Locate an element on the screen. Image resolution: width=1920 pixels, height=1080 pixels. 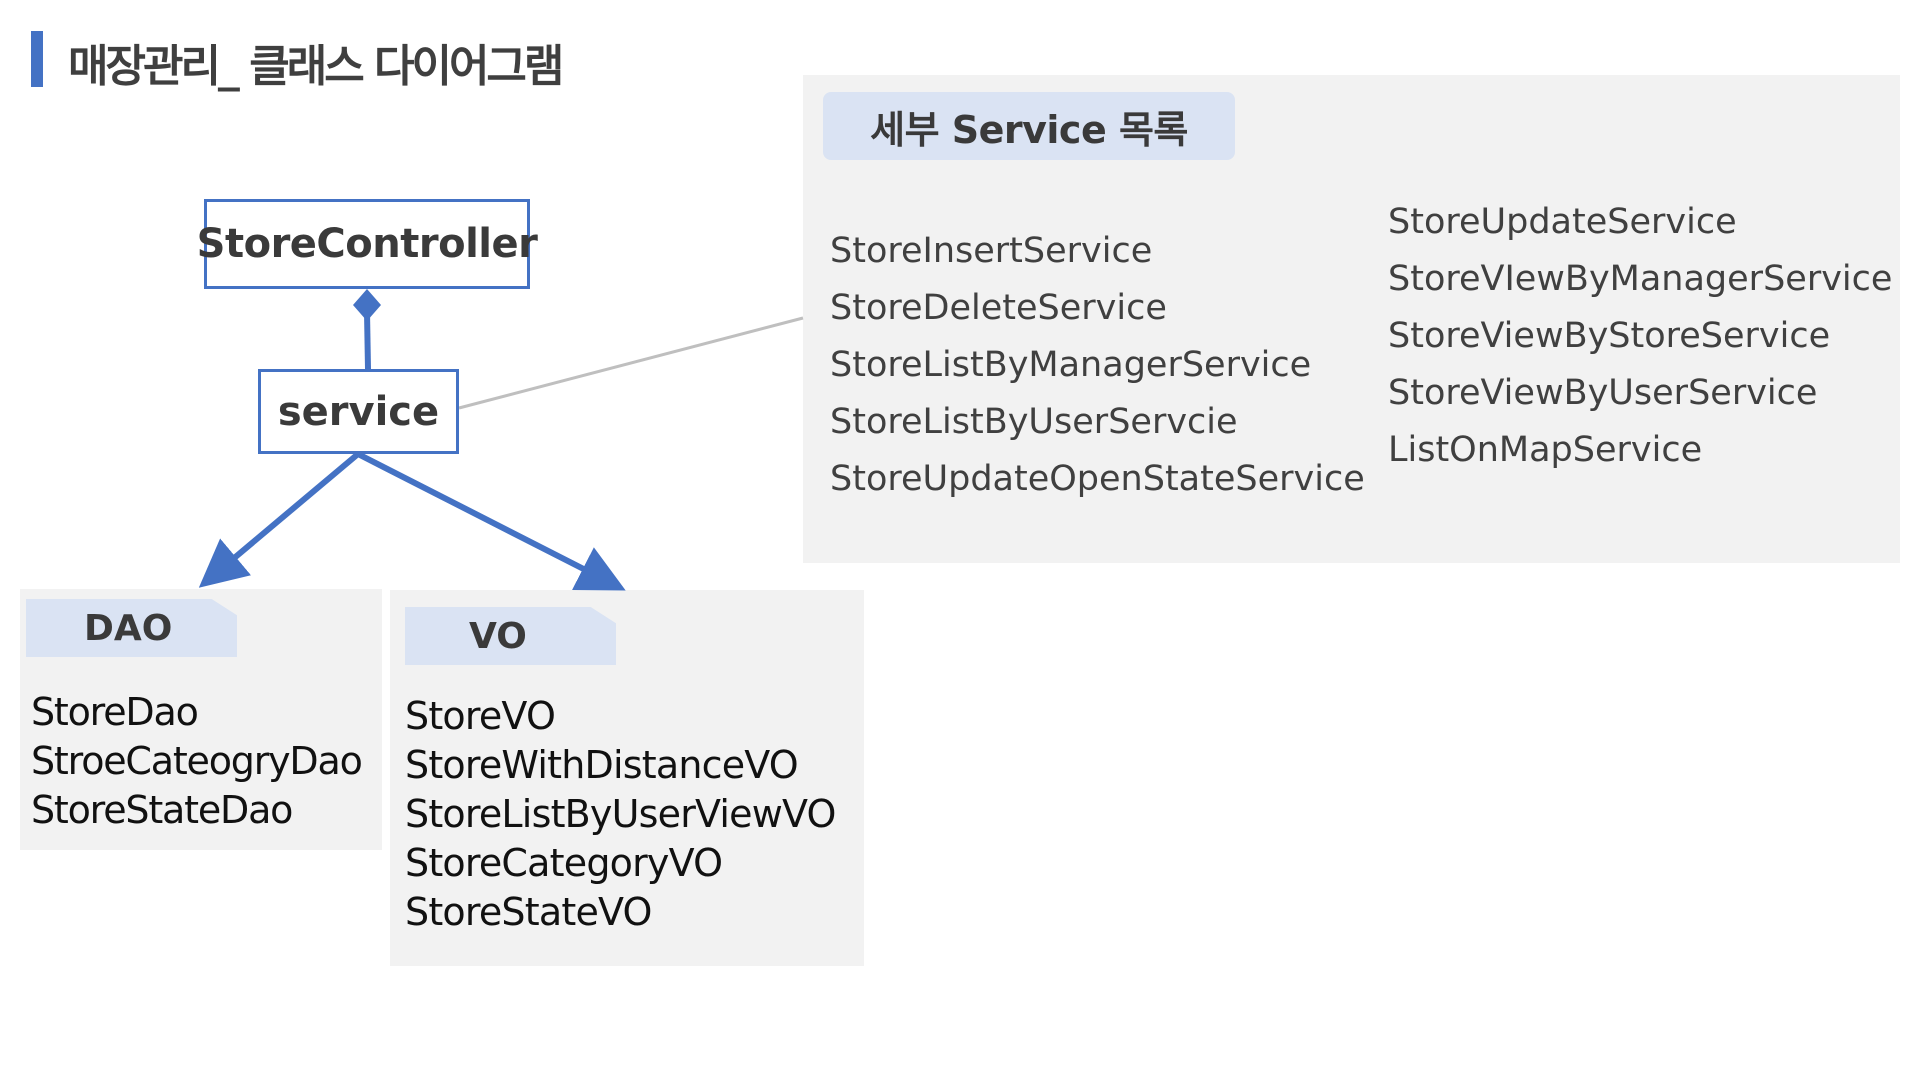
service-item: ListOnMapService is located at coordinates (1545, 450).